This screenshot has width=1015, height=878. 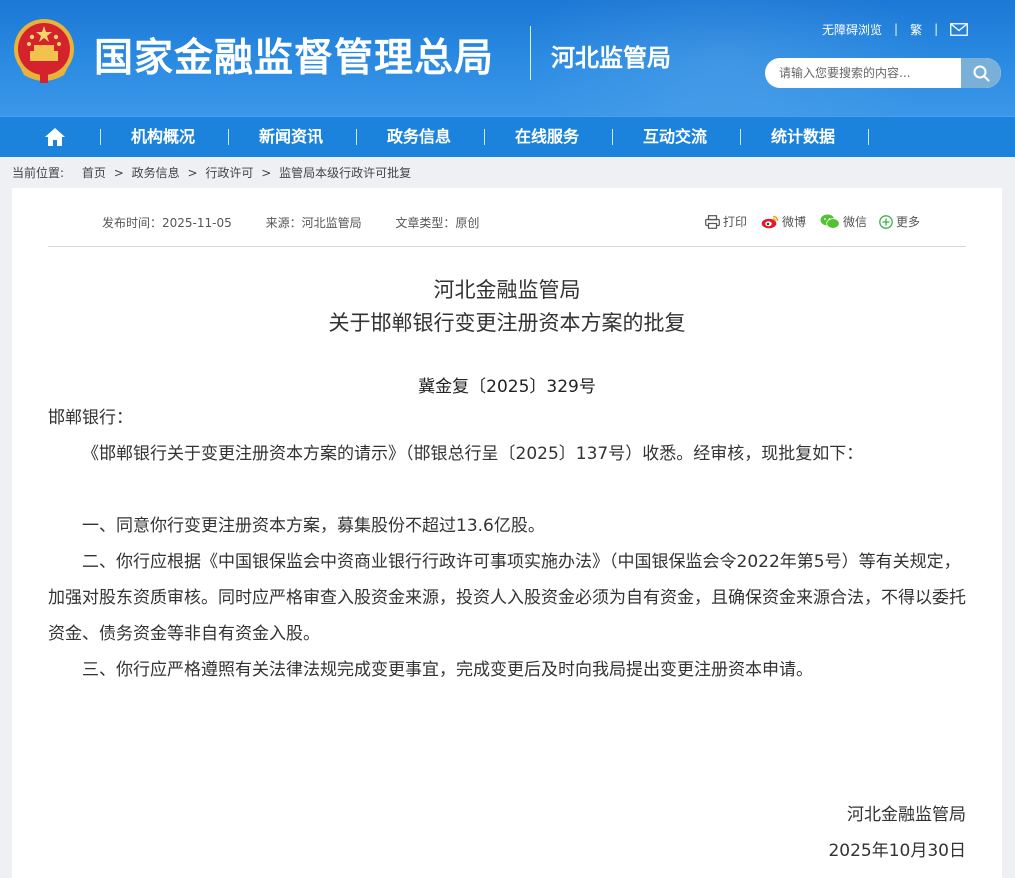 I want to click on salutation: 邯郸银行：, so click(x=90, y=418).